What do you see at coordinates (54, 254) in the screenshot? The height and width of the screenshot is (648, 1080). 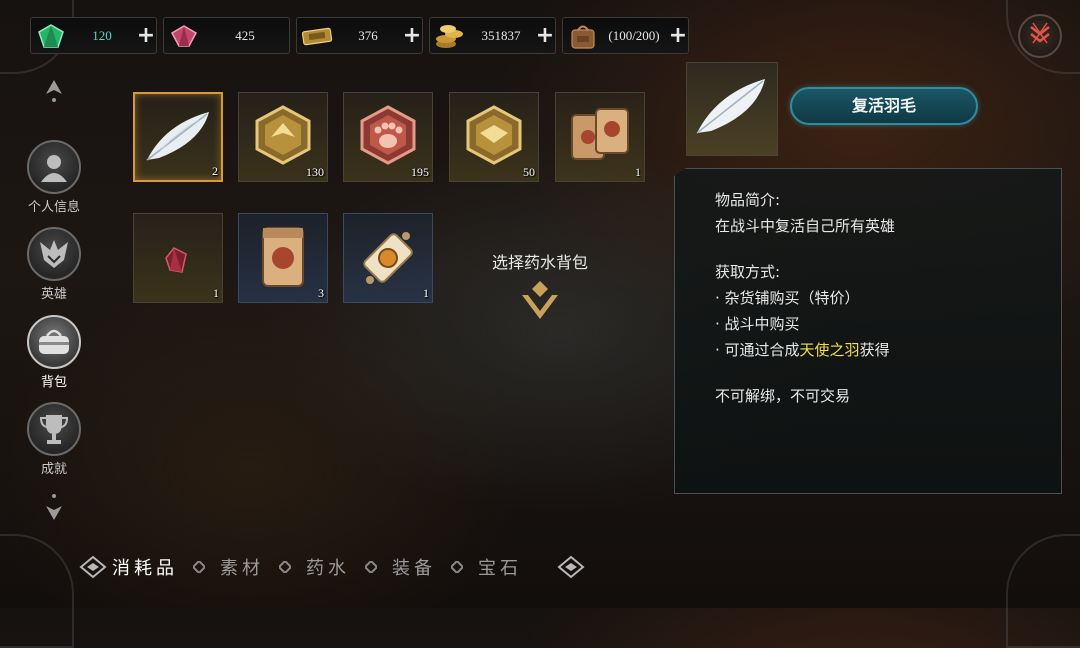 I see `hero-emblem-icon` at bounding box center [54, 254].